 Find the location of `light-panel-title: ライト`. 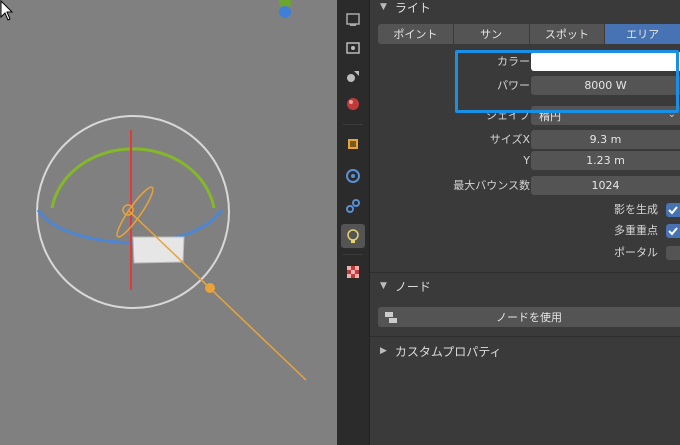

light-panel-title: ライト is located at coordinates (412, 7).